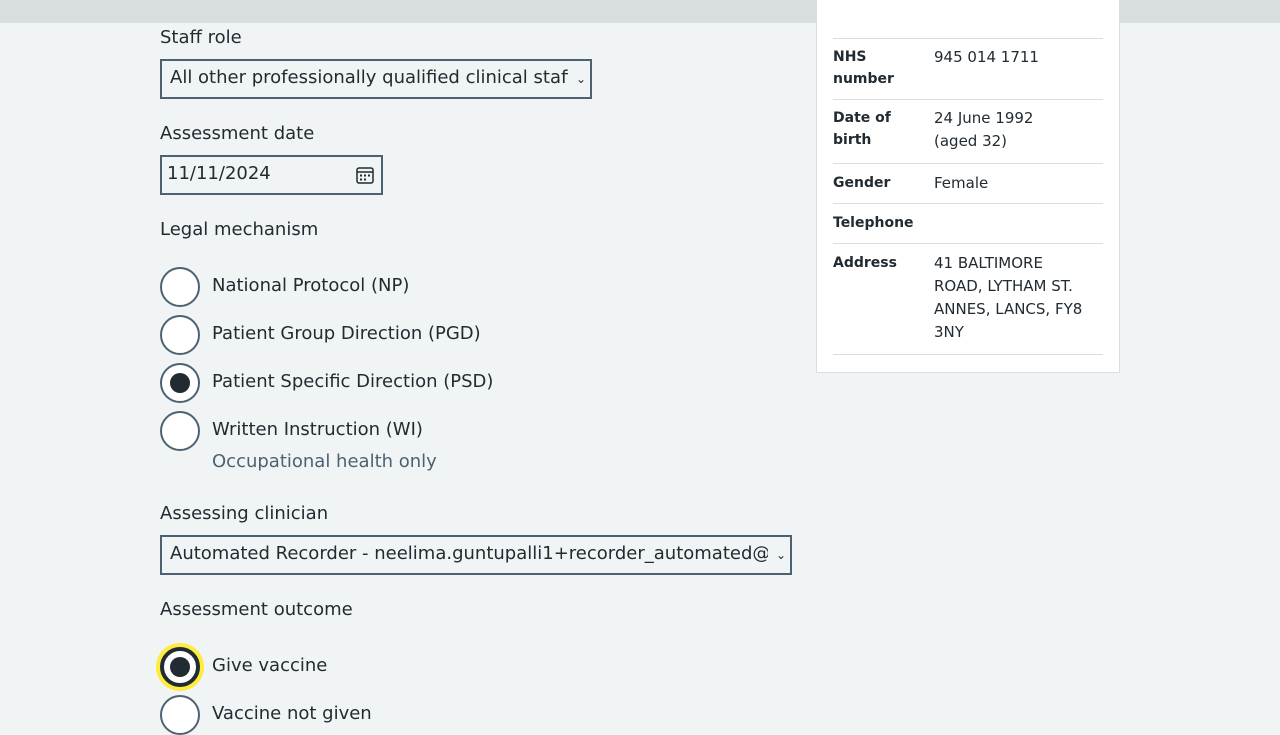  Describe the element at coordinates (219, 173) in the screenshot. I see `assessment-date-value: 11/11/2024` at that location.